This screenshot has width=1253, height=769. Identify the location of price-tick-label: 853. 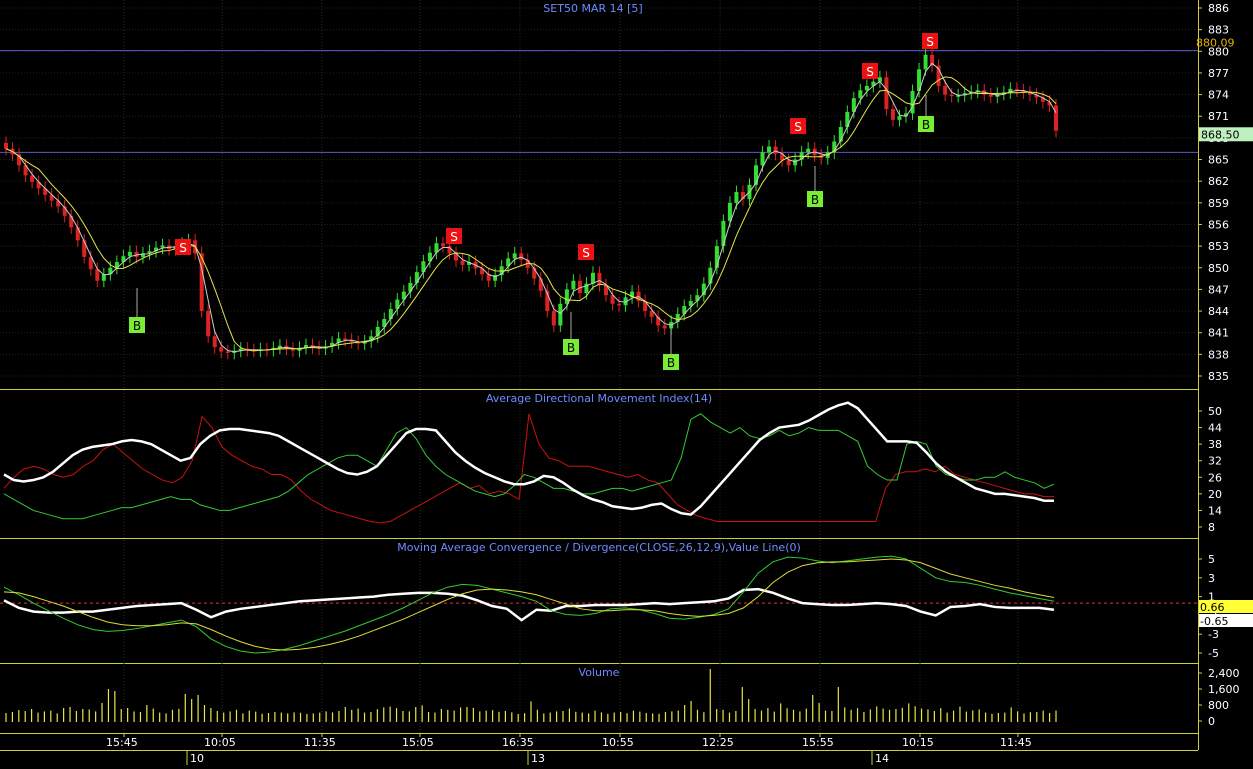
(1218, 246).